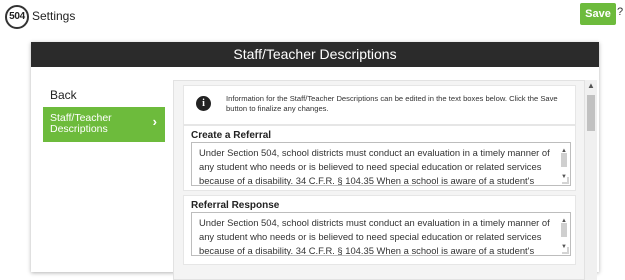 This screenshot has width=625, height=280. What do you see at coordinates (620, 12) in the screenshot?
I see `help-icon: ?` at bounding box center [620, 12].